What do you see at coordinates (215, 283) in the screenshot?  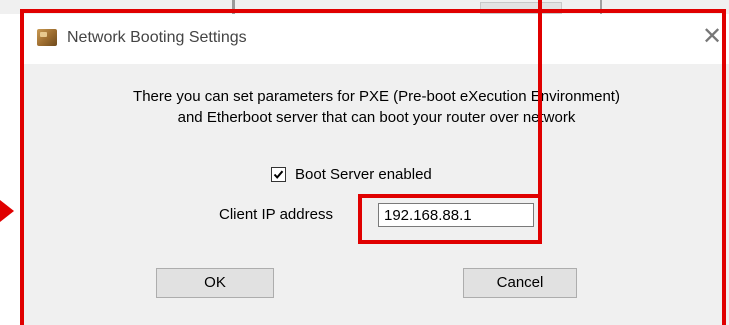 I see `ok-button: OK` at bounding box center [215, 283].